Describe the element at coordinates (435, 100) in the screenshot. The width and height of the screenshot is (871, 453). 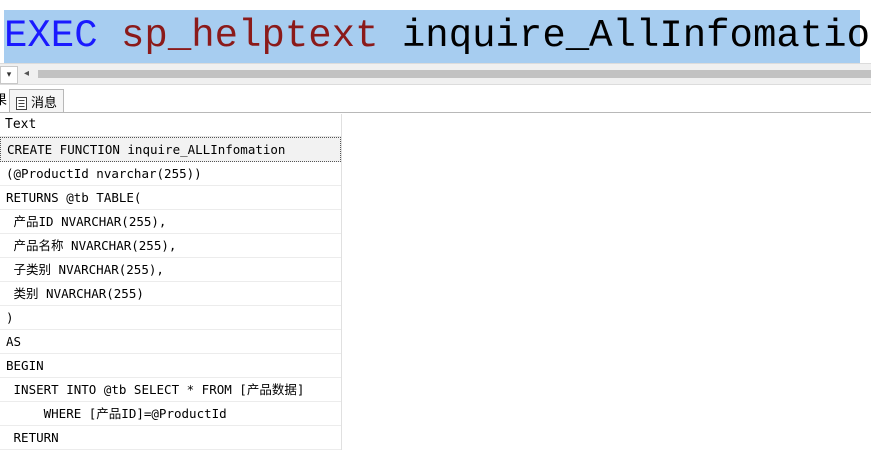
I see `results-tab-strip: 果 消息` at that location.